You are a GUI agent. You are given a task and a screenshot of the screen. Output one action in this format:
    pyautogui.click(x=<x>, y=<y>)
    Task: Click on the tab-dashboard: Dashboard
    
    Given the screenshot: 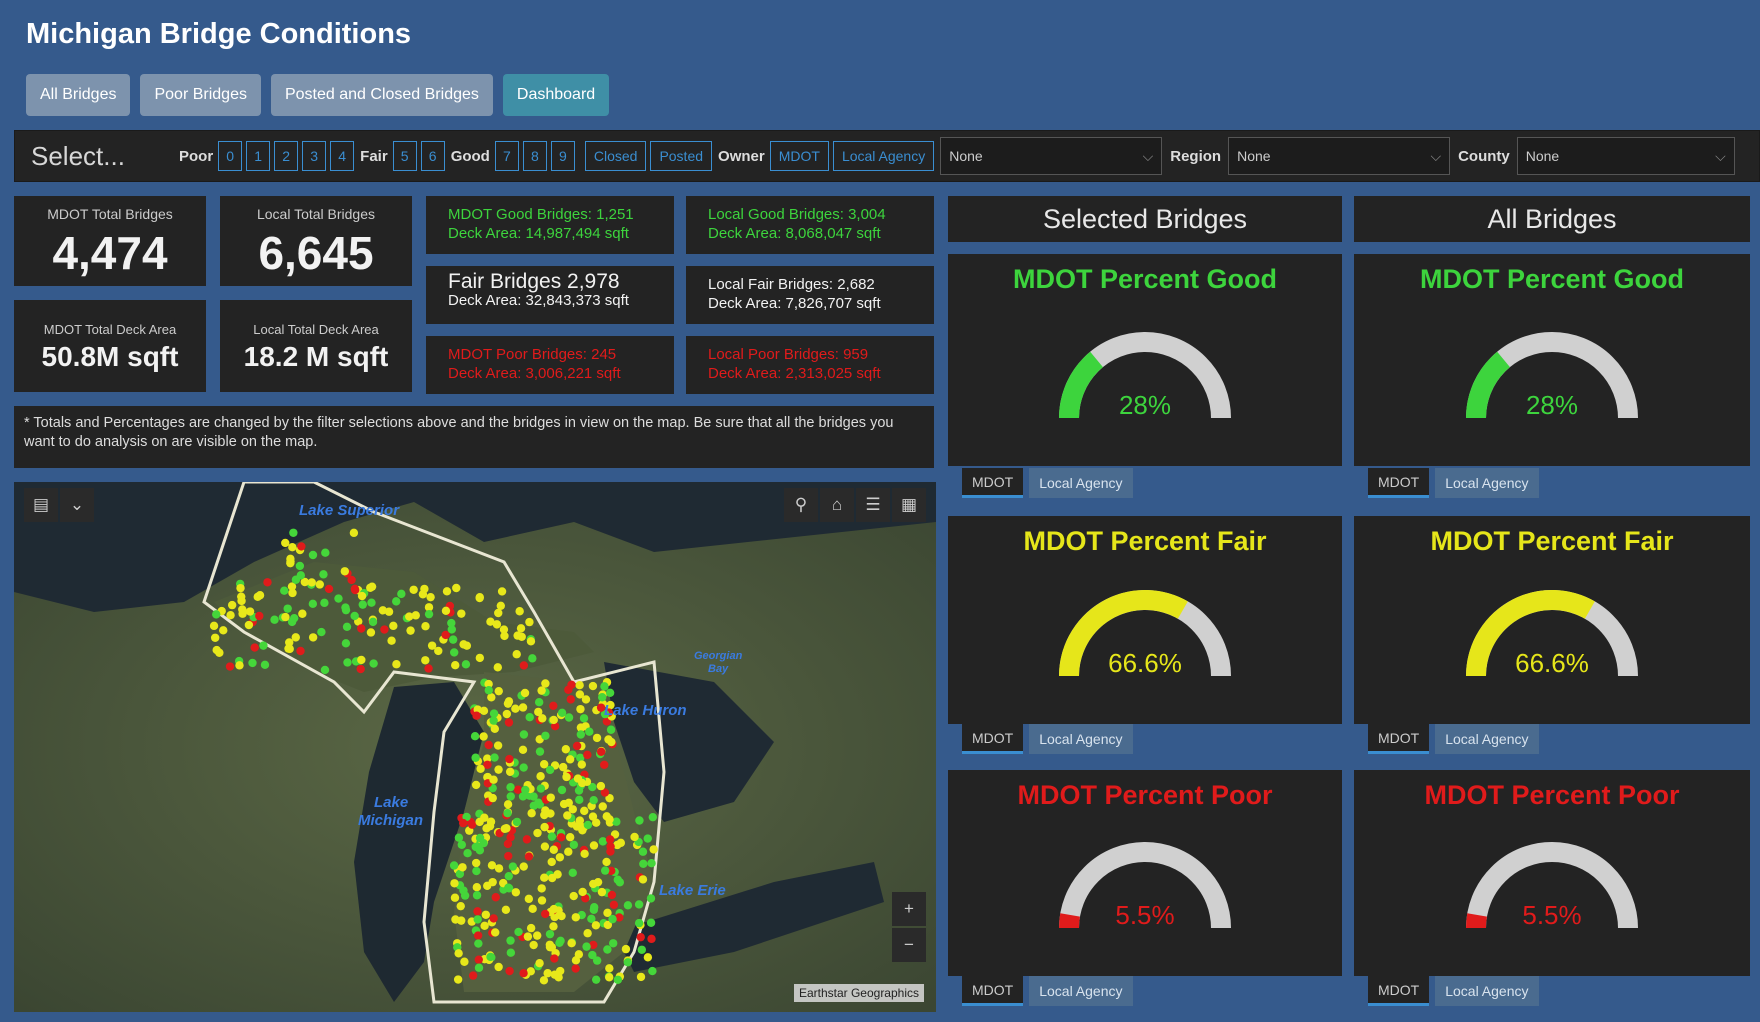 What is the action you would take?
    pyautogui.click(x=556, y=95)
    